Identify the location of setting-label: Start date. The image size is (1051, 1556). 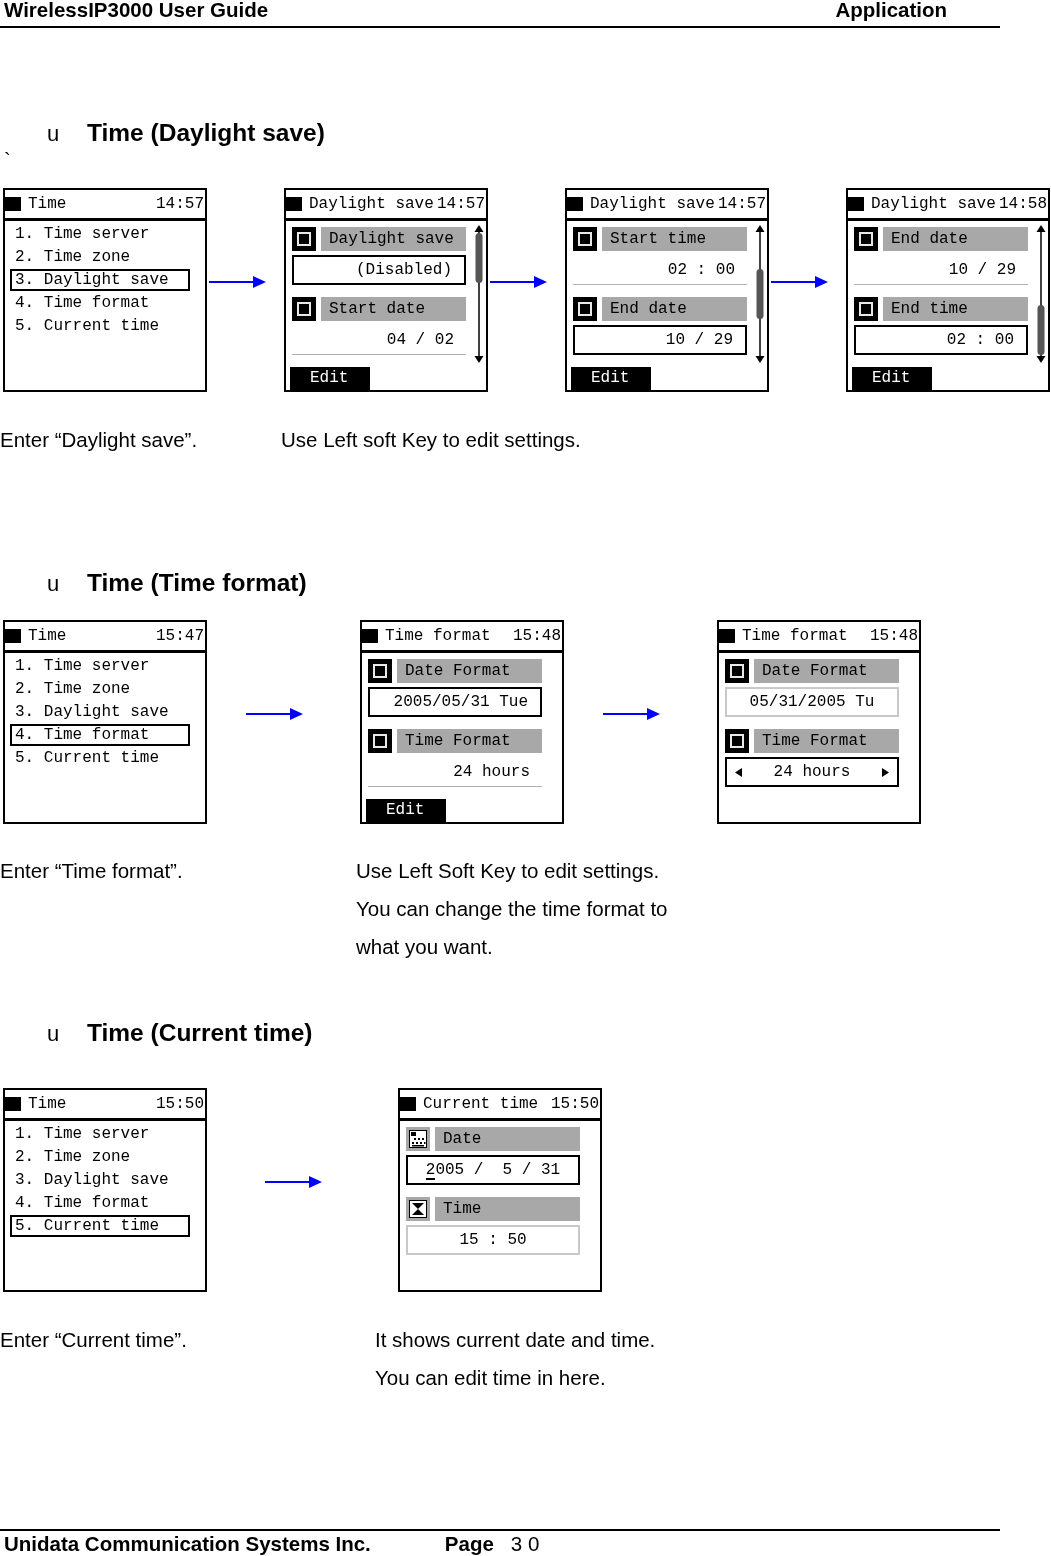
(393, 309).